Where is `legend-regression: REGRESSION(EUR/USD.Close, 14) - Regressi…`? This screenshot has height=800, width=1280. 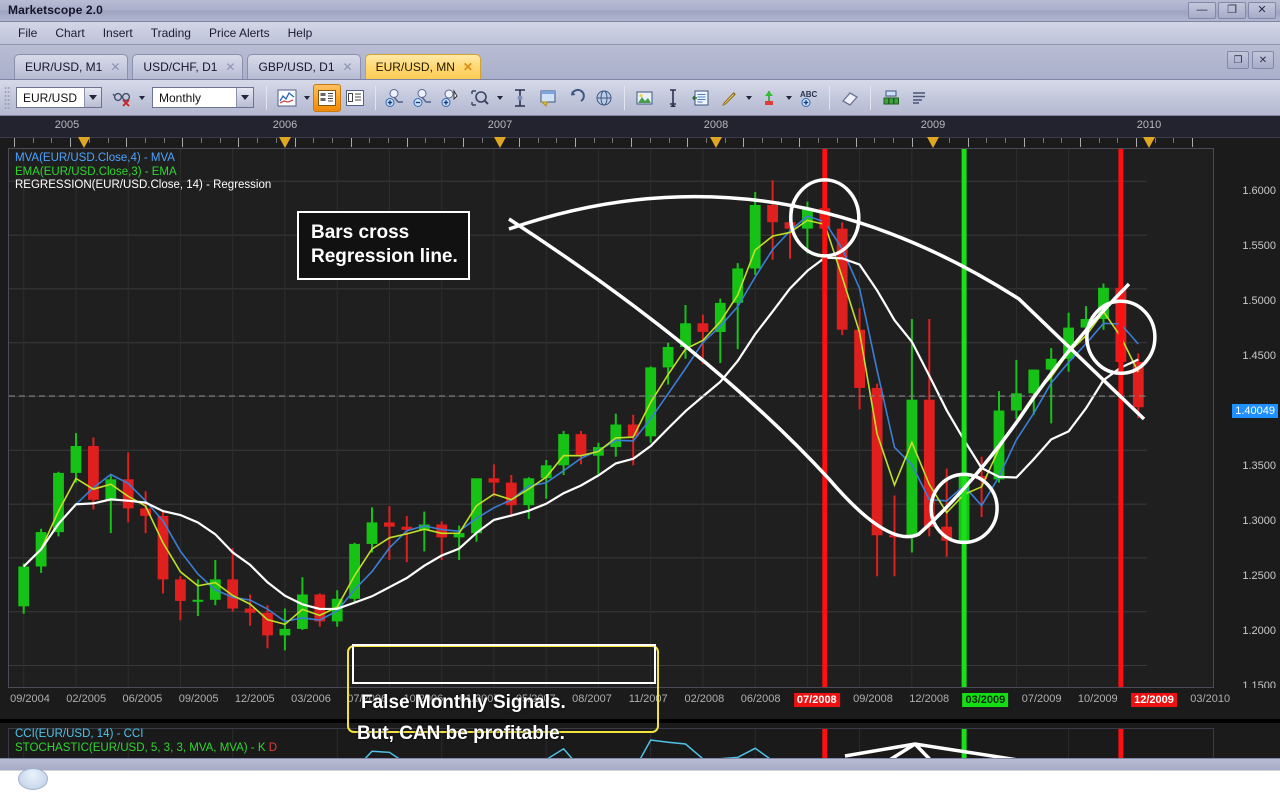
legend-regression: REGRESSION(EUR/USD.Close, 14) - Regressi… is located at coordinates (143, 185).